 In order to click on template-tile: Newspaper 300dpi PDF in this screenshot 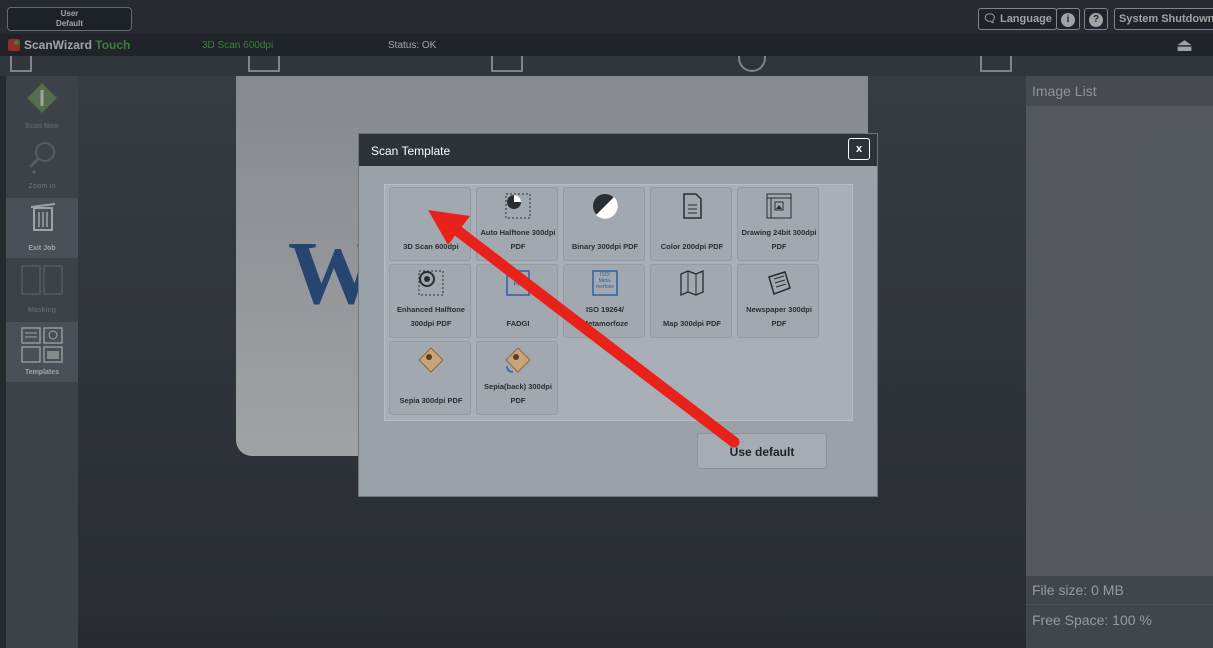, I will do `click(778, 301)`.